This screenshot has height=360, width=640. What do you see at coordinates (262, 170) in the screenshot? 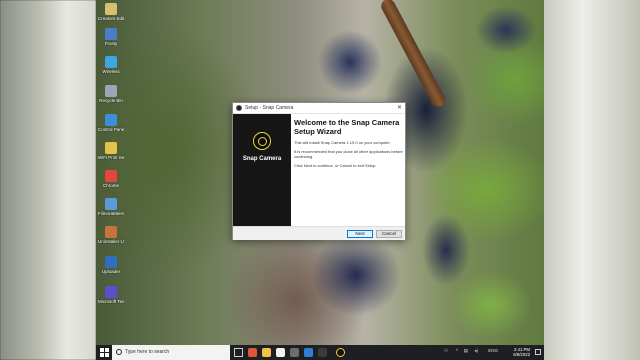
I see `wizard-side-panel: Snap Camera` at bounding box center [262, 170].